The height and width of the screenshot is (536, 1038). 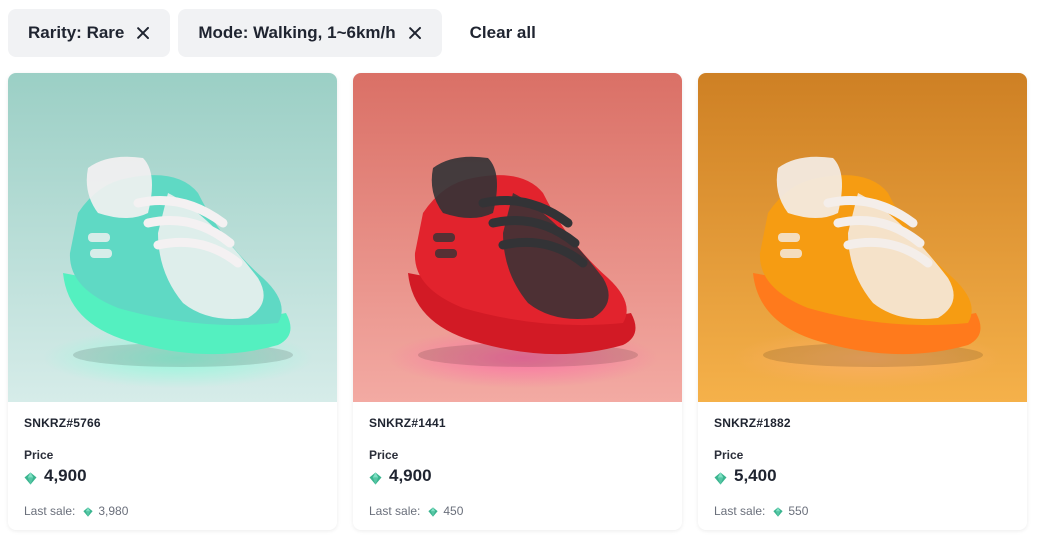 I want to click on card-info: SNKRZ#5766 Price 4,900 Last sale: 3,980, so click(x=172, y=466).